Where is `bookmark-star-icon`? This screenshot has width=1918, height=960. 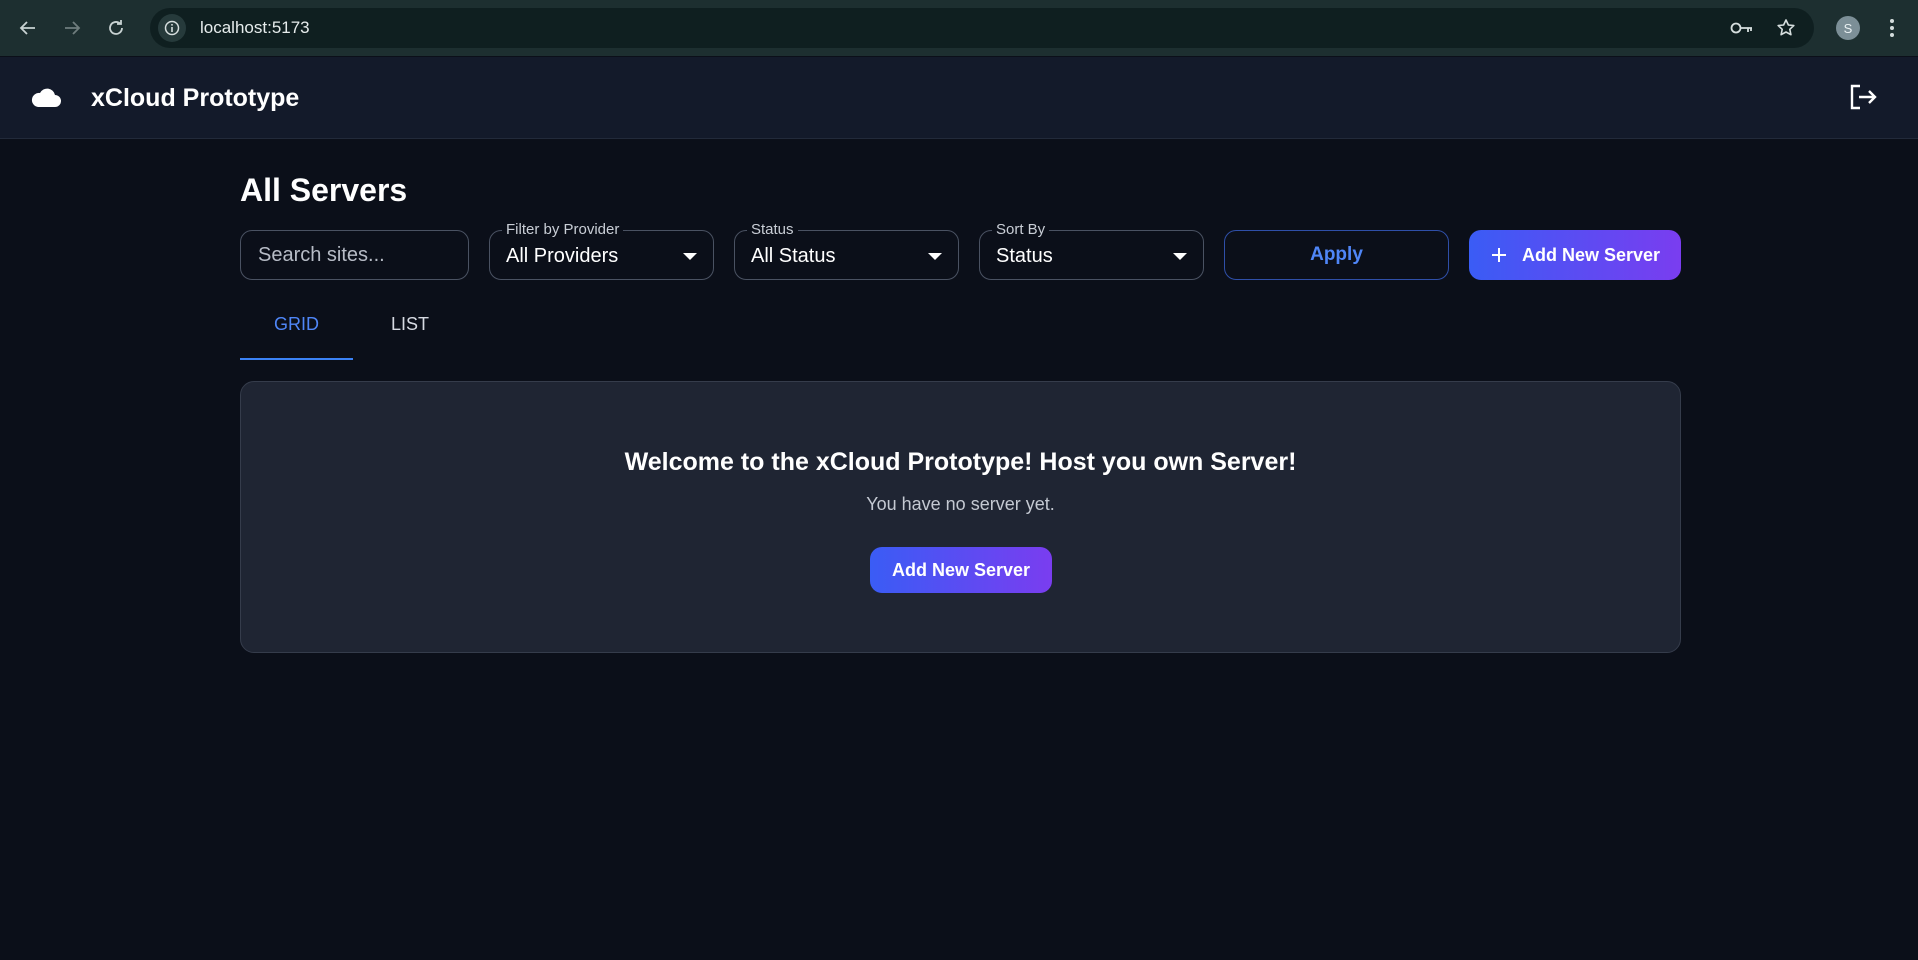 bookmark-star-icon is located at coordinates (1786, 28).